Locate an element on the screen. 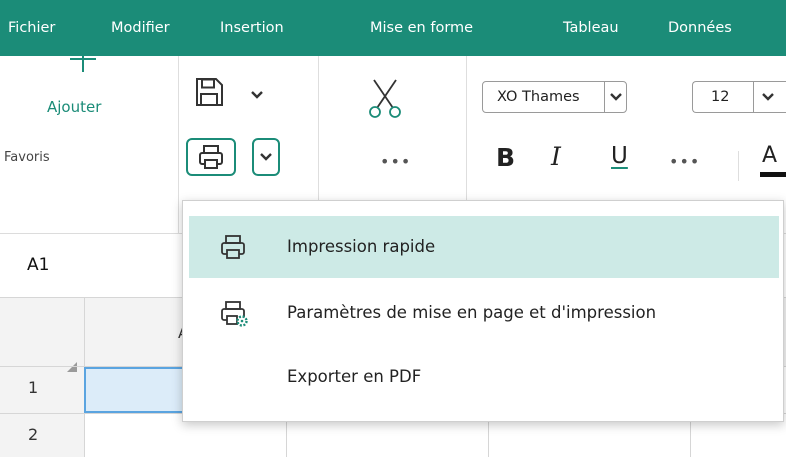 The height and width of the screenshot is (457, 786). select-all-corner is located at coordinates (72, 367).